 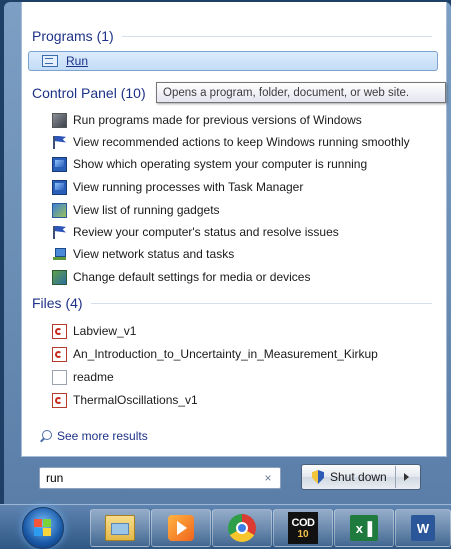 I want to click on cod-line1: COD, so click(x=303, y=522).